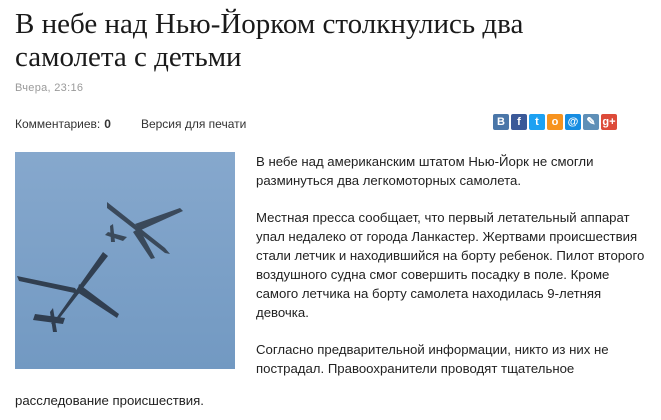 The height and width of the screenshot is (420, 661). What do you see at coordinates (501, 122) in the screenshot?
I see `vk-icon: В` at bounding box center [501, 122].